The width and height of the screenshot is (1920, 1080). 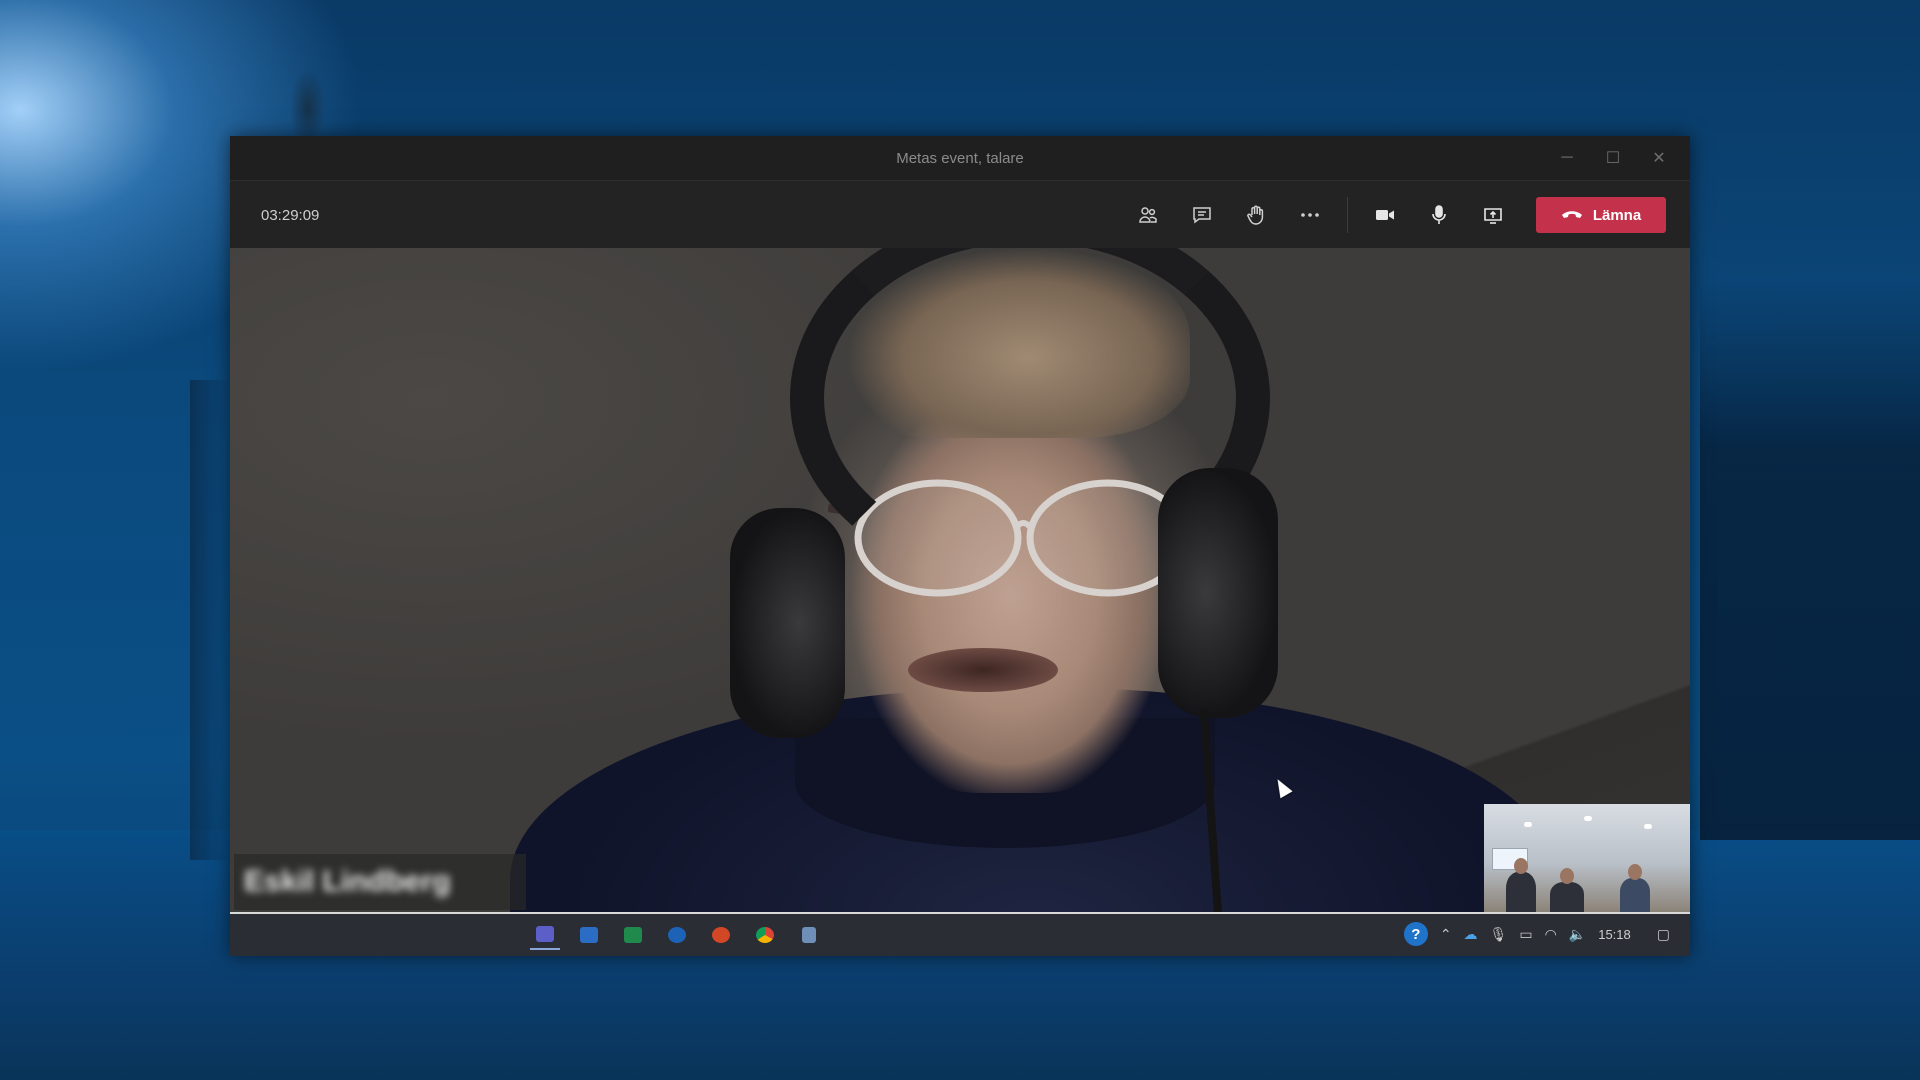 What do you see at coordinates (1567, 158) in the screenshot?
I see `minimize-icon: ─` at bounding box center [1567, 158].